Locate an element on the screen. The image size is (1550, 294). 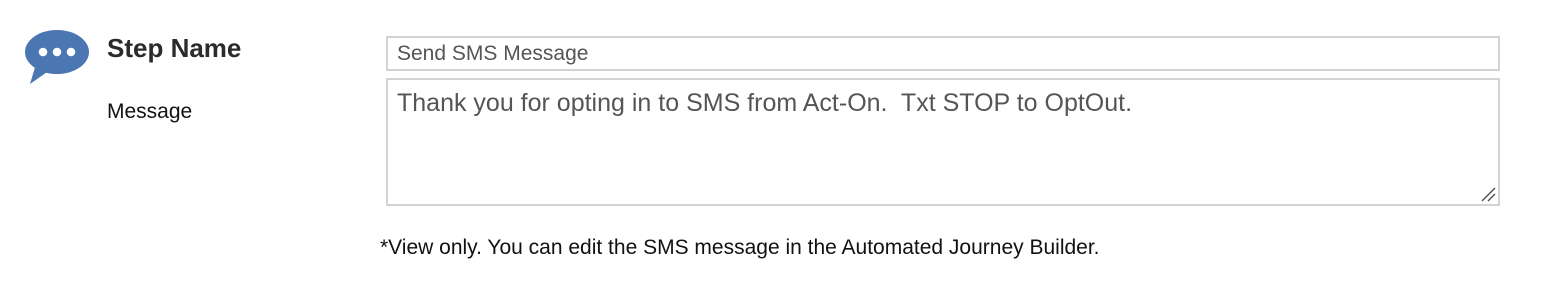
chat-bubble-icon is located at coordinates (57, 57).